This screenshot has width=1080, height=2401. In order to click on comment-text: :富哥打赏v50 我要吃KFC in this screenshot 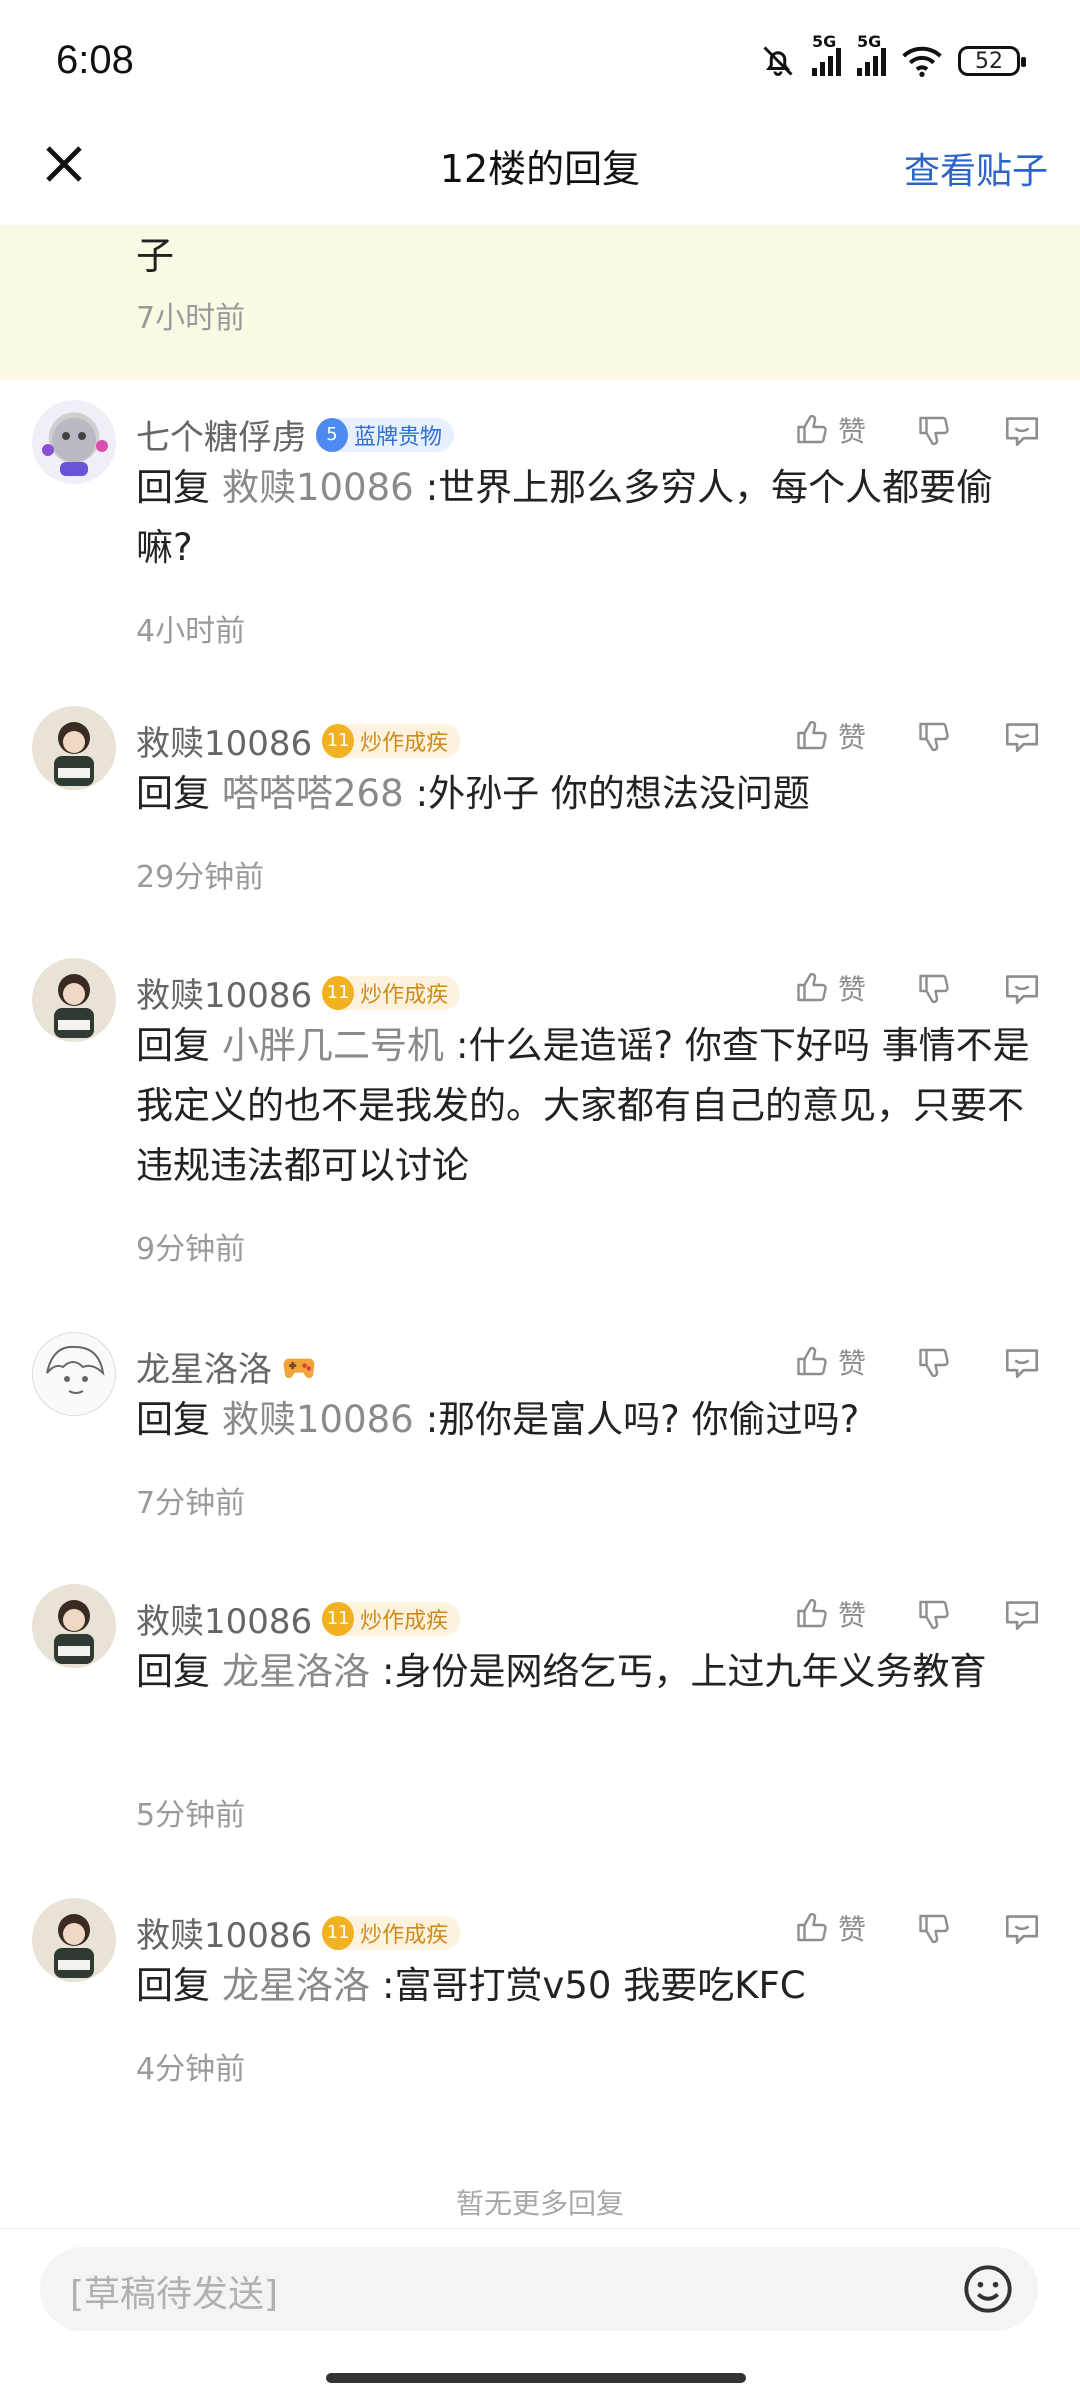, I will do `click(594, 1985)`.